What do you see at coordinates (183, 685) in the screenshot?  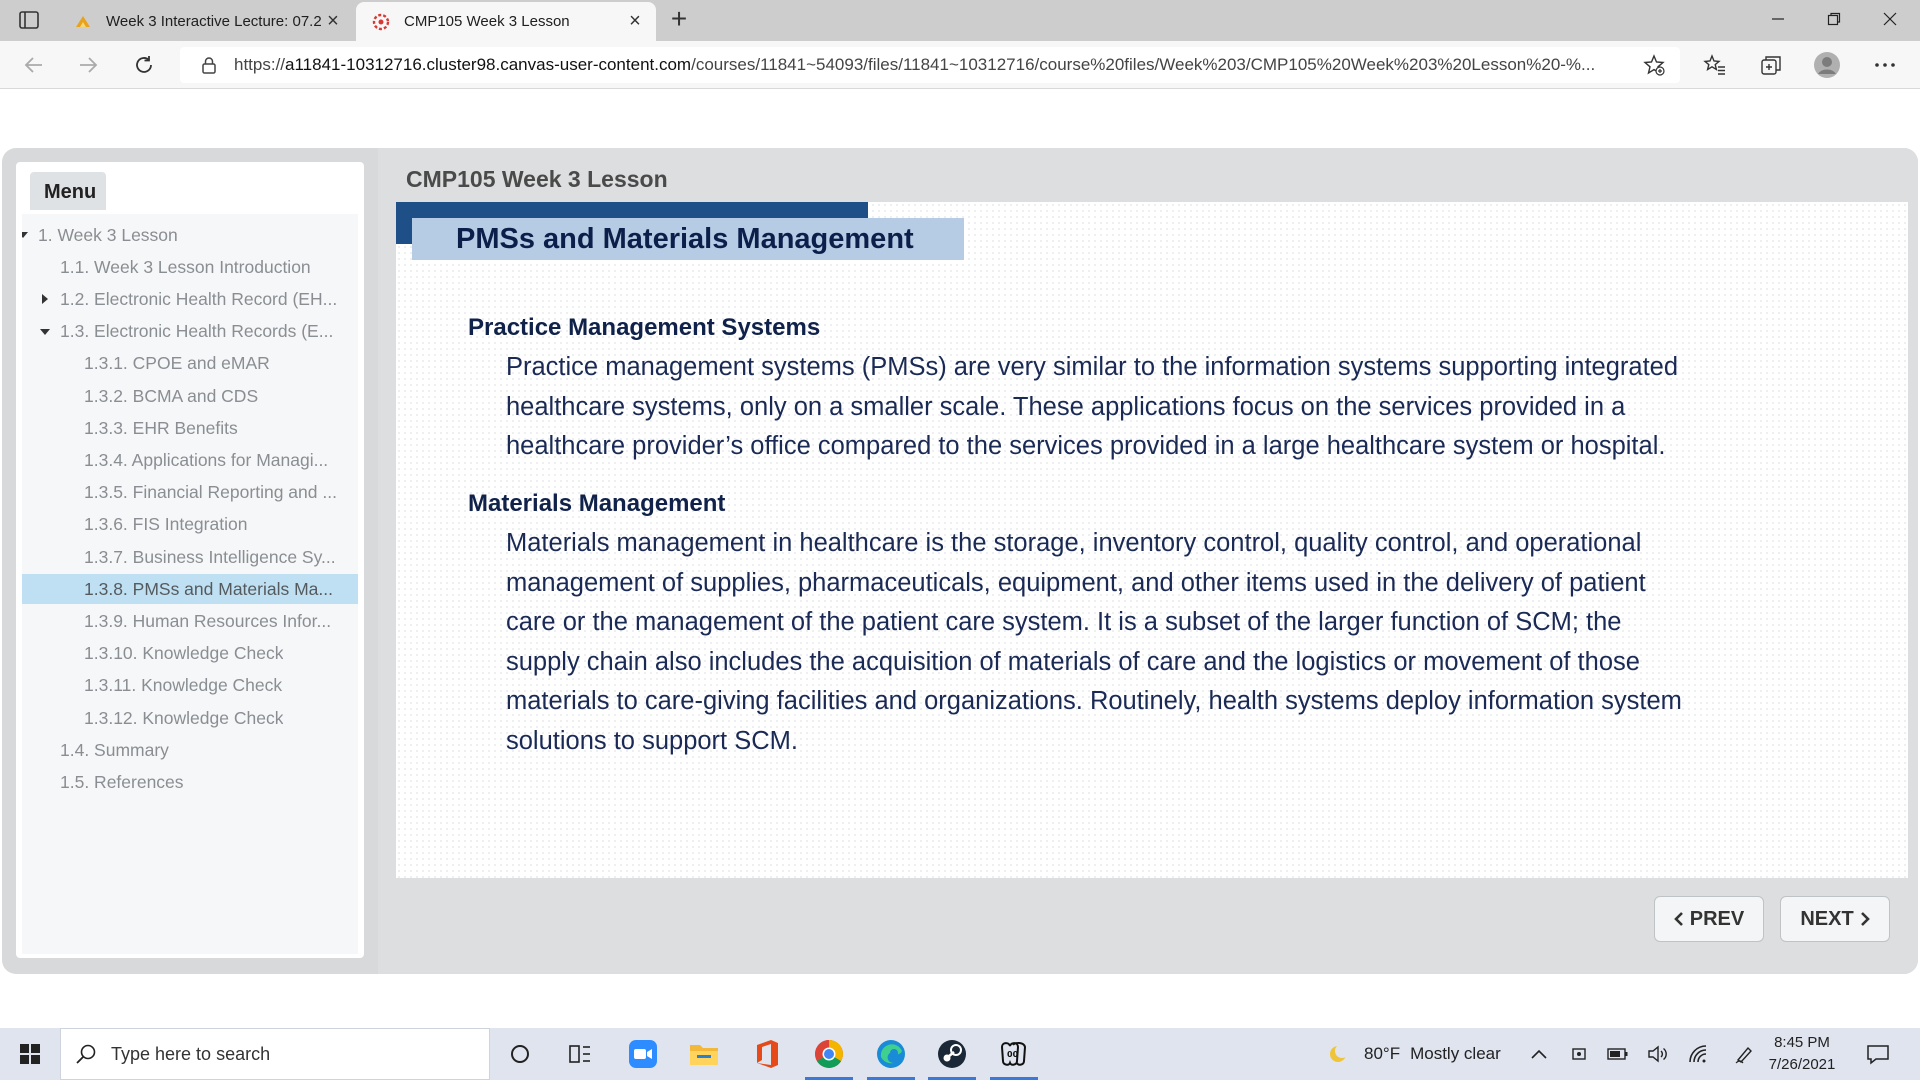 I see `menu-item-label: 1.3.11. Knowledge Check` at bounding box center [183, 685].